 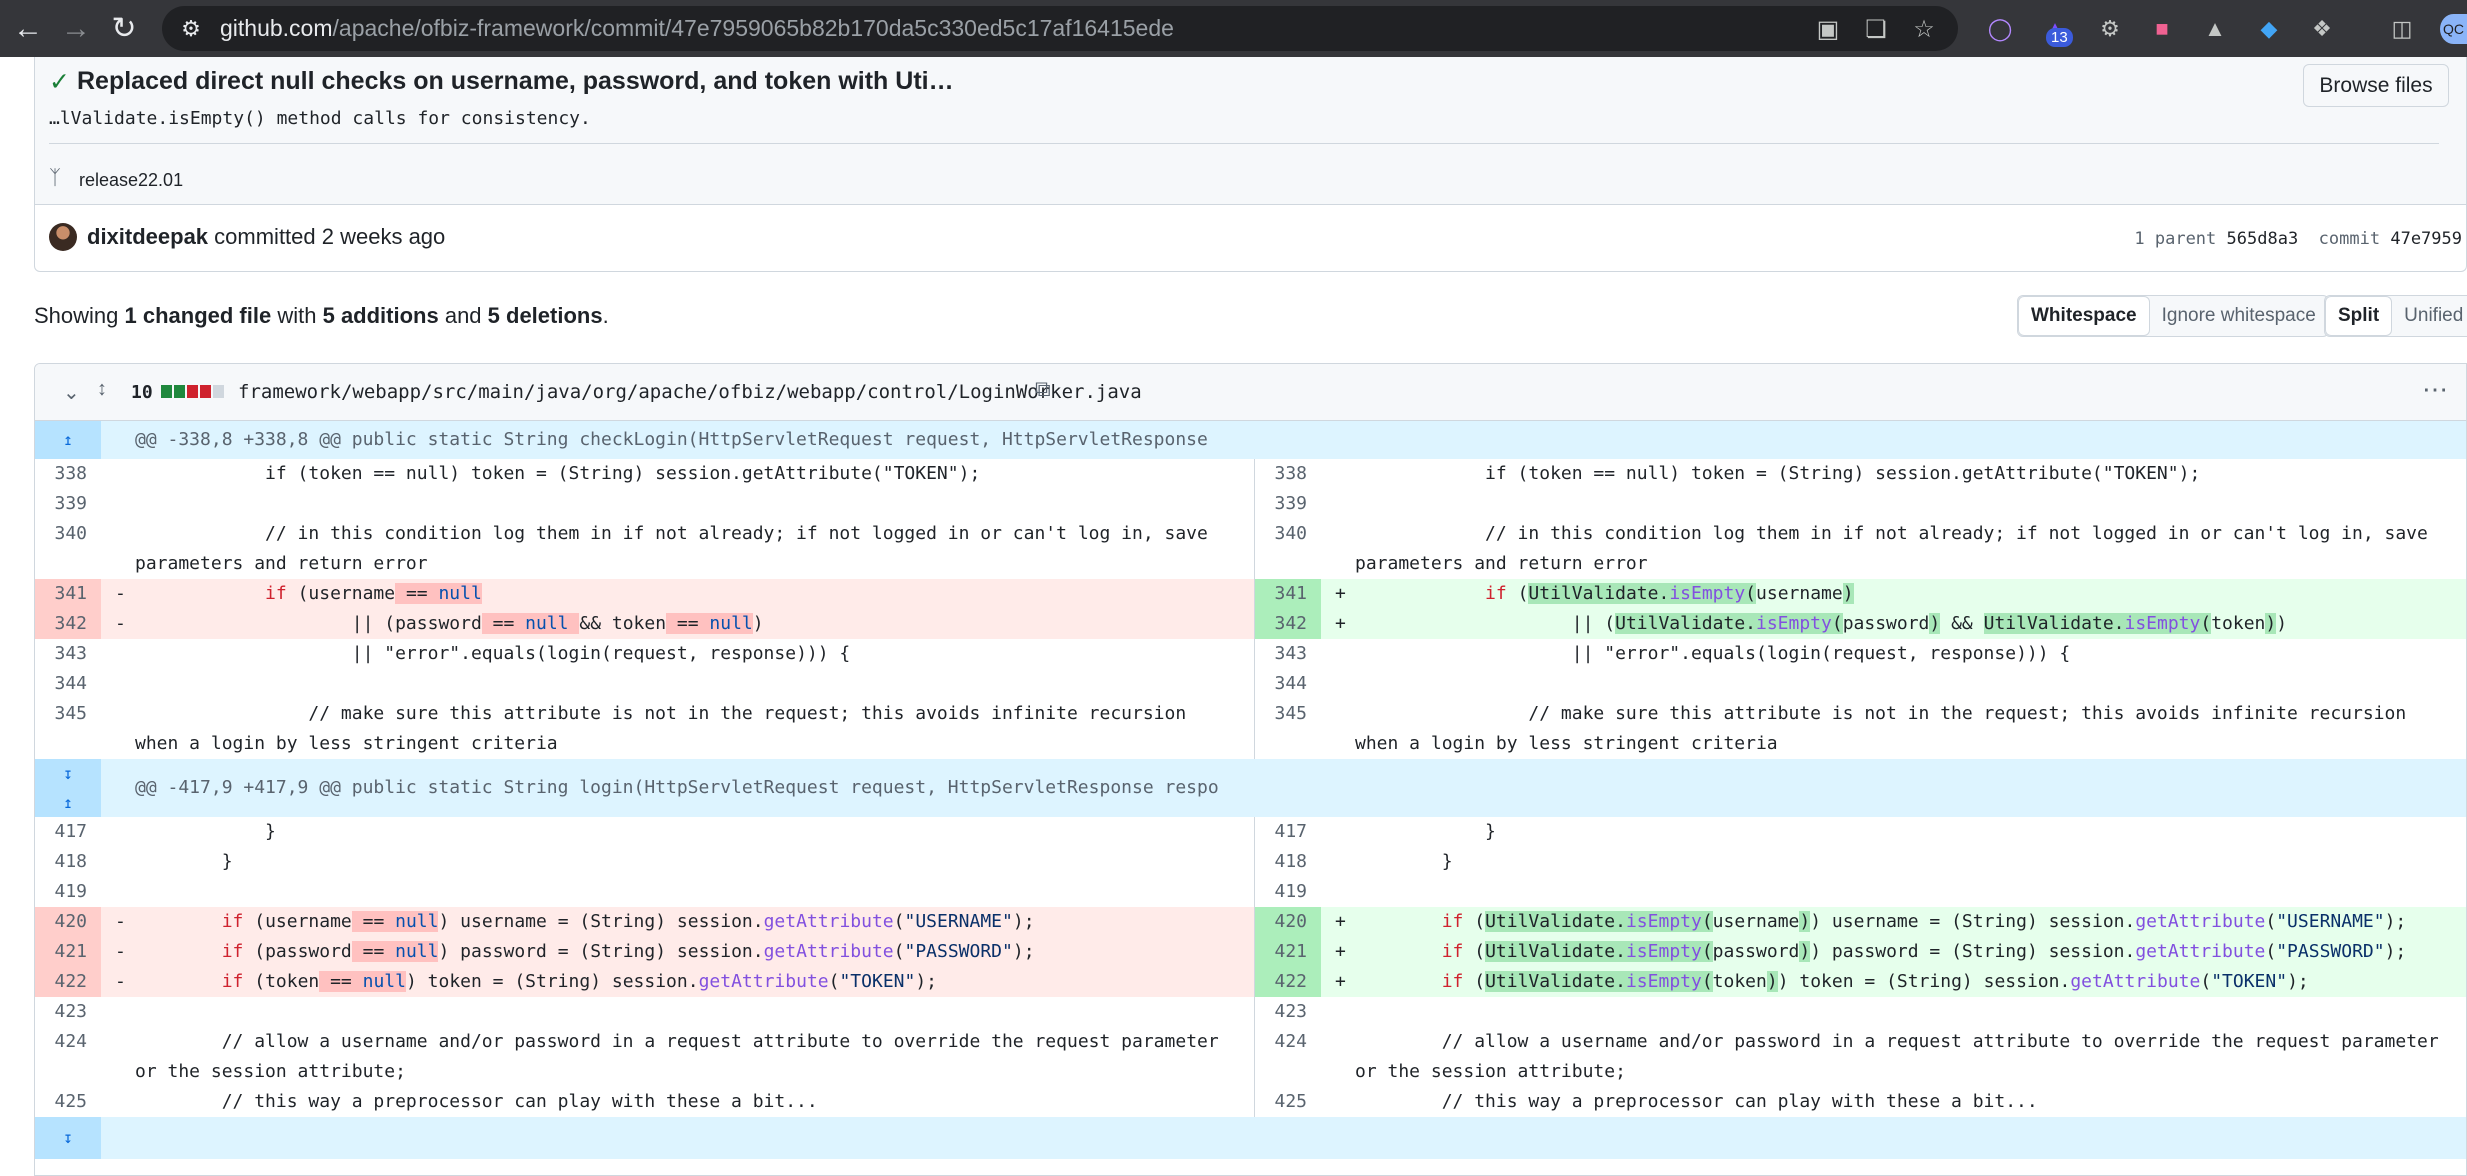 I want to click on expand-both-icon: ↧ ↥, so click(x=68, y=788).